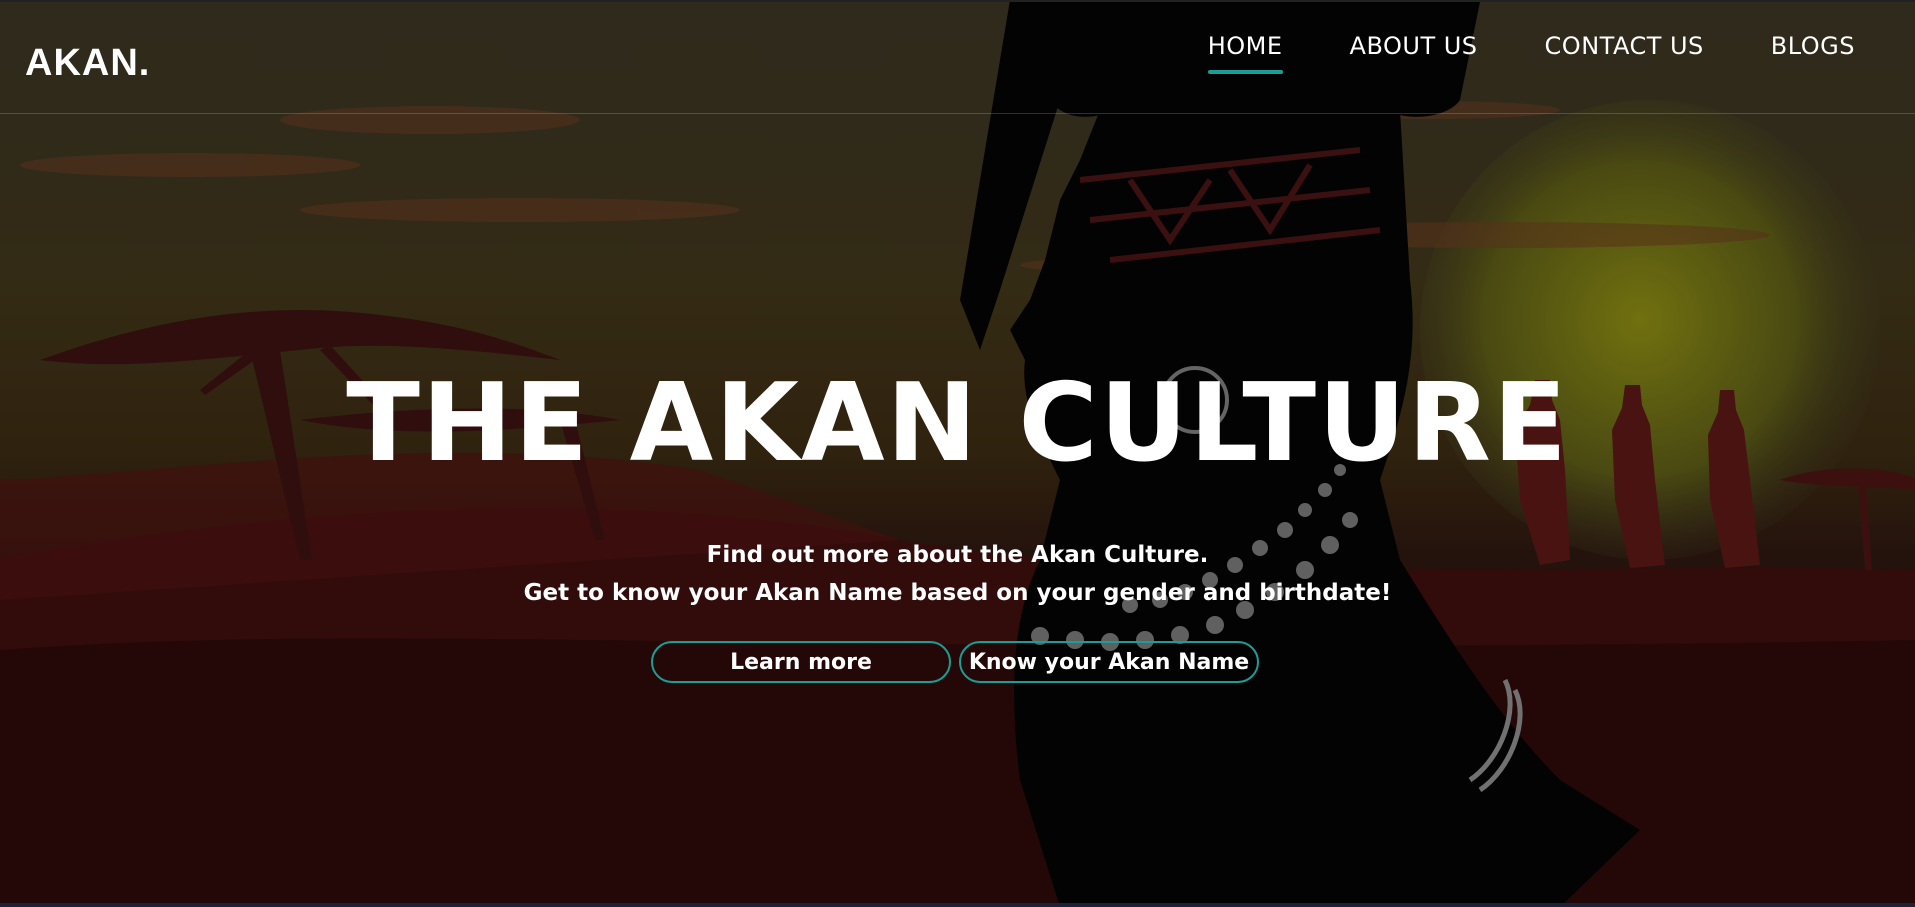 The image size is (1915, 907). Describe the element at coordinates (1813, 53) in the screenshot. I see `nav-item-blogs: BLOGS` at that location.